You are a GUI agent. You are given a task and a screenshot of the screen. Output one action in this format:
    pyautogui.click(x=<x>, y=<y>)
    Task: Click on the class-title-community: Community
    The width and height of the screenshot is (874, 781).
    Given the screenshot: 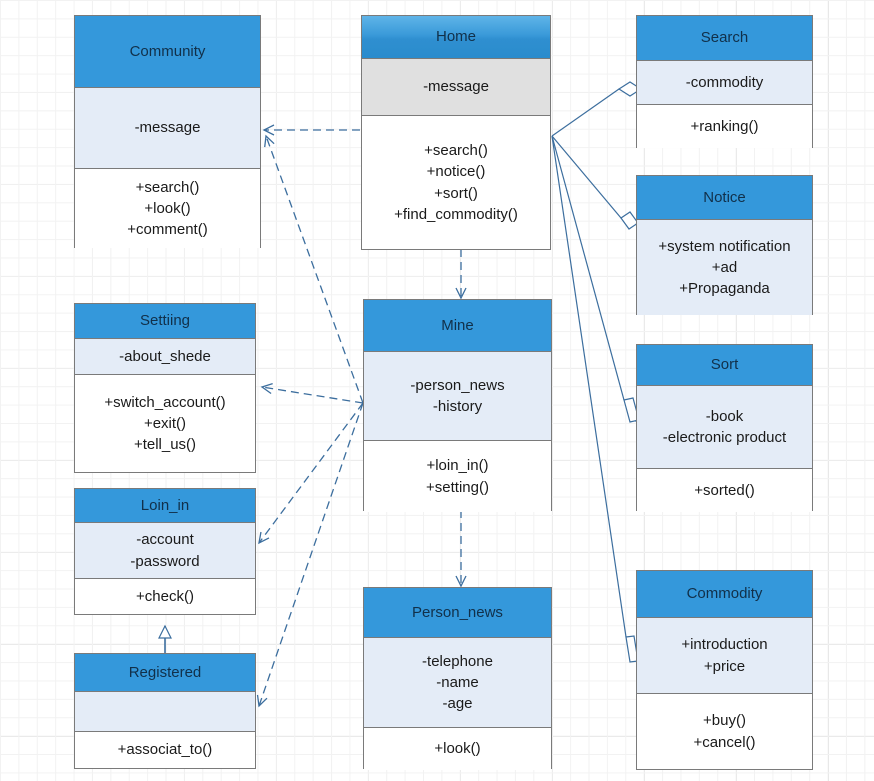 What is the action you would take?
    pyautogui.click(x=167, y=51)
    